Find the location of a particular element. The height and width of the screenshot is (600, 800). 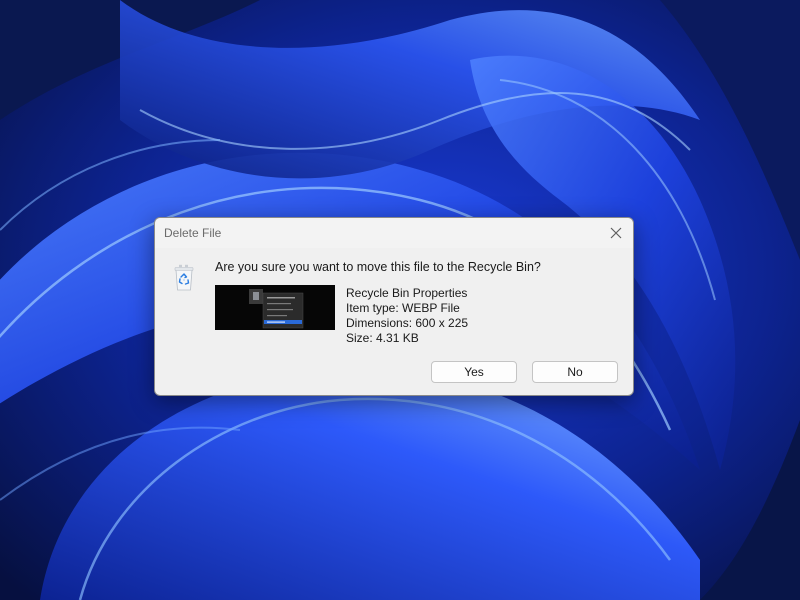

no-button: No is located at coordinates (575, 372).